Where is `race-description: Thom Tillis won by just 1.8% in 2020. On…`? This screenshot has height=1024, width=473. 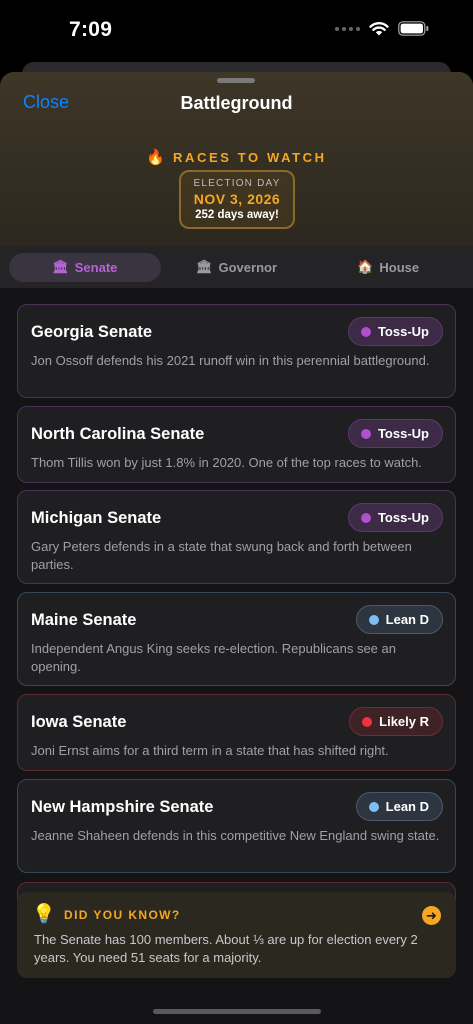
race-description: Thom Tillis won by just 1.8% in 2020. On… is located at coordinates (226, 462).